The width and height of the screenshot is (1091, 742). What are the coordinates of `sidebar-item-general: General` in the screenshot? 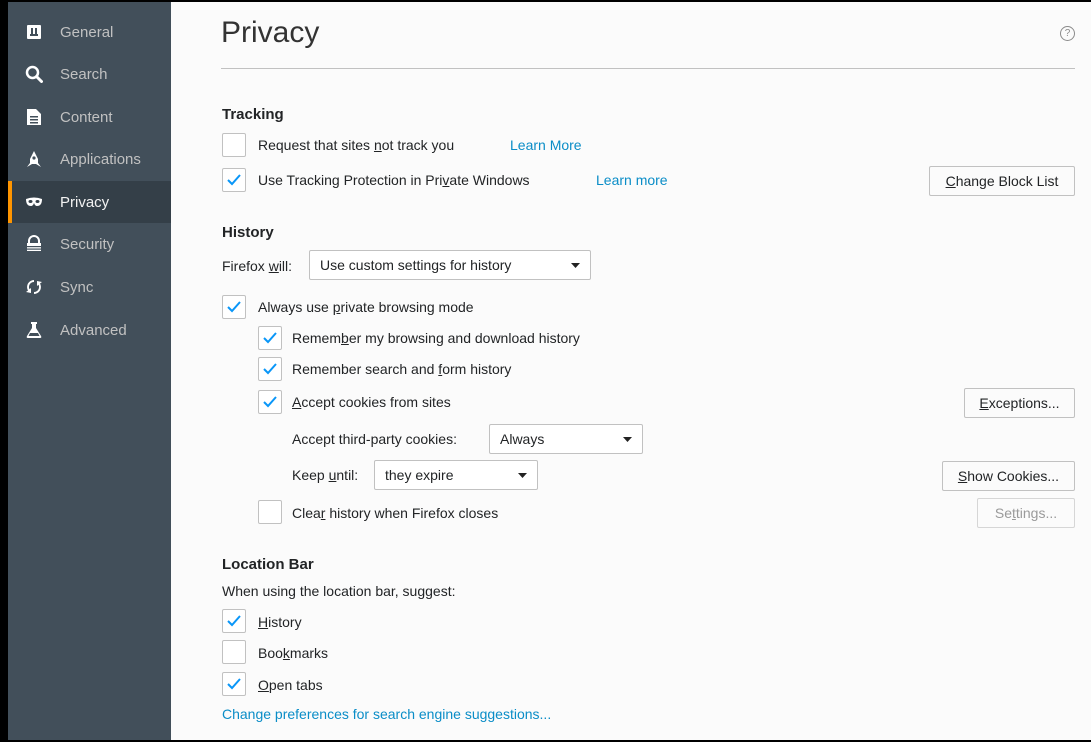 It's located at (89, 32).